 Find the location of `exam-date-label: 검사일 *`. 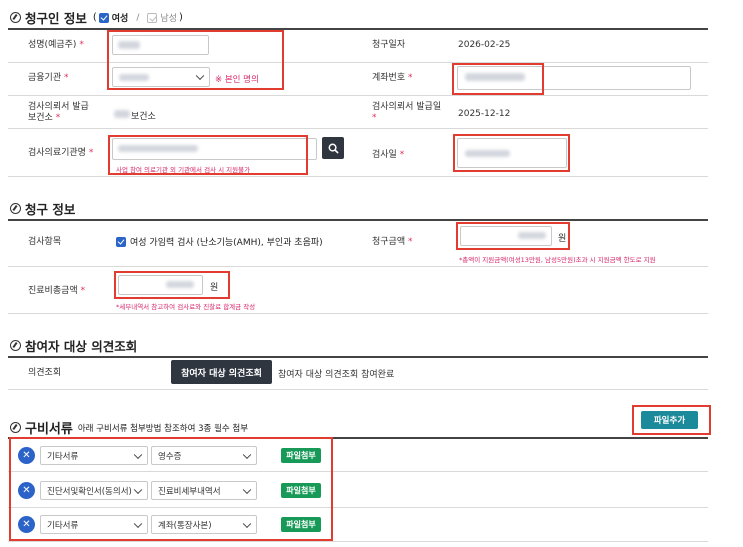

exam-date-label: 검사일 * is located at coordinates (388, 155).